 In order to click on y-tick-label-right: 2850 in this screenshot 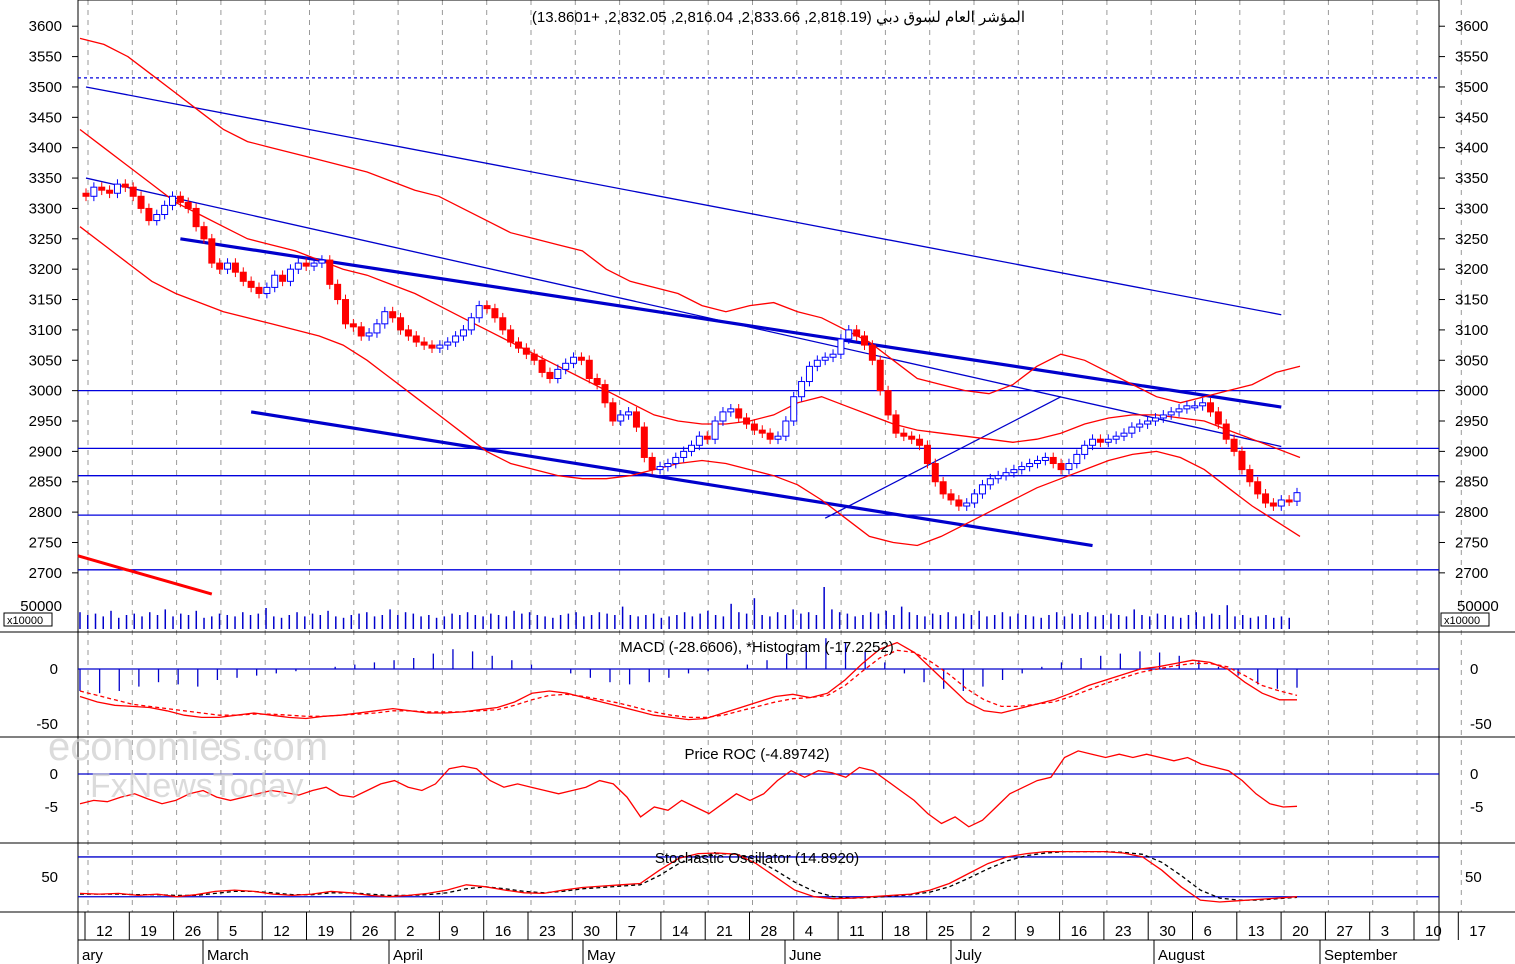, I will do `click(1471, 482)`.